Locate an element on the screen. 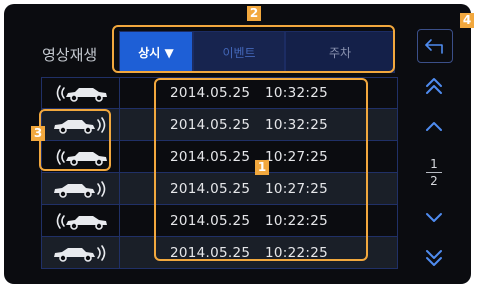 This screenshot has height=291, width=477. back-arrow-icon is located at coordinates (434, 46).